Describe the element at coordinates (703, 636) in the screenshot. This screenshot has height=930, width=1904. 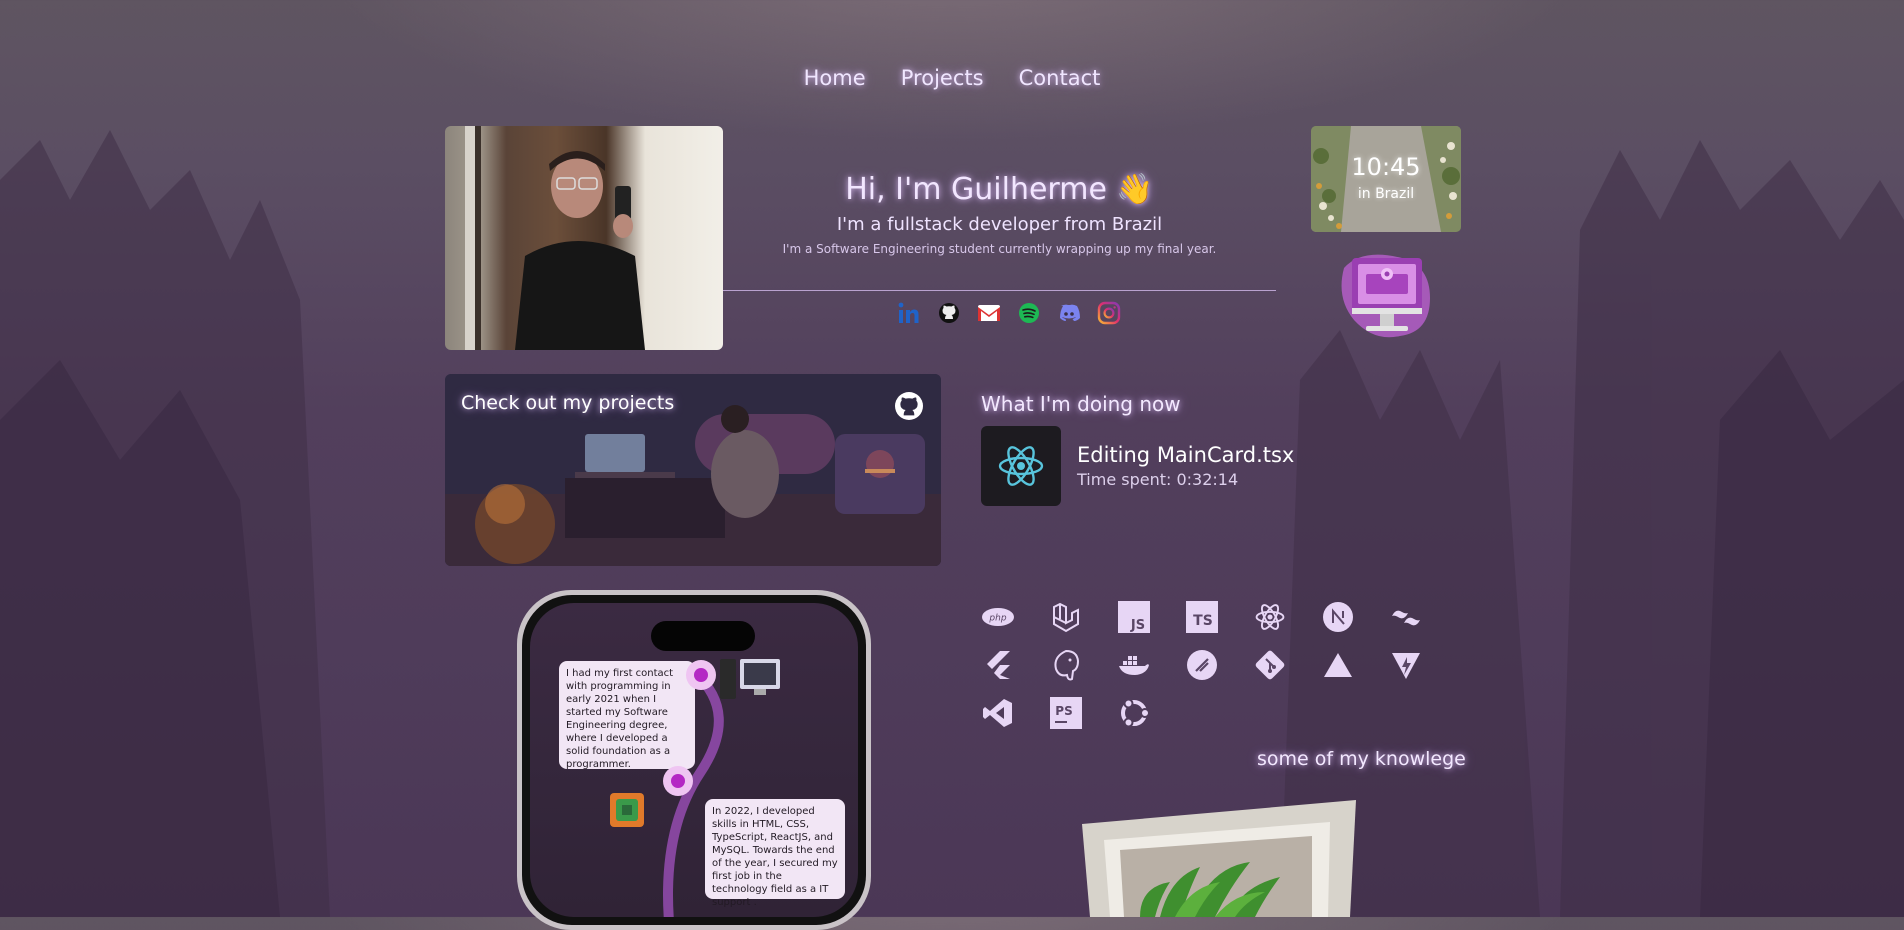
I see `phone-notch` at that location.